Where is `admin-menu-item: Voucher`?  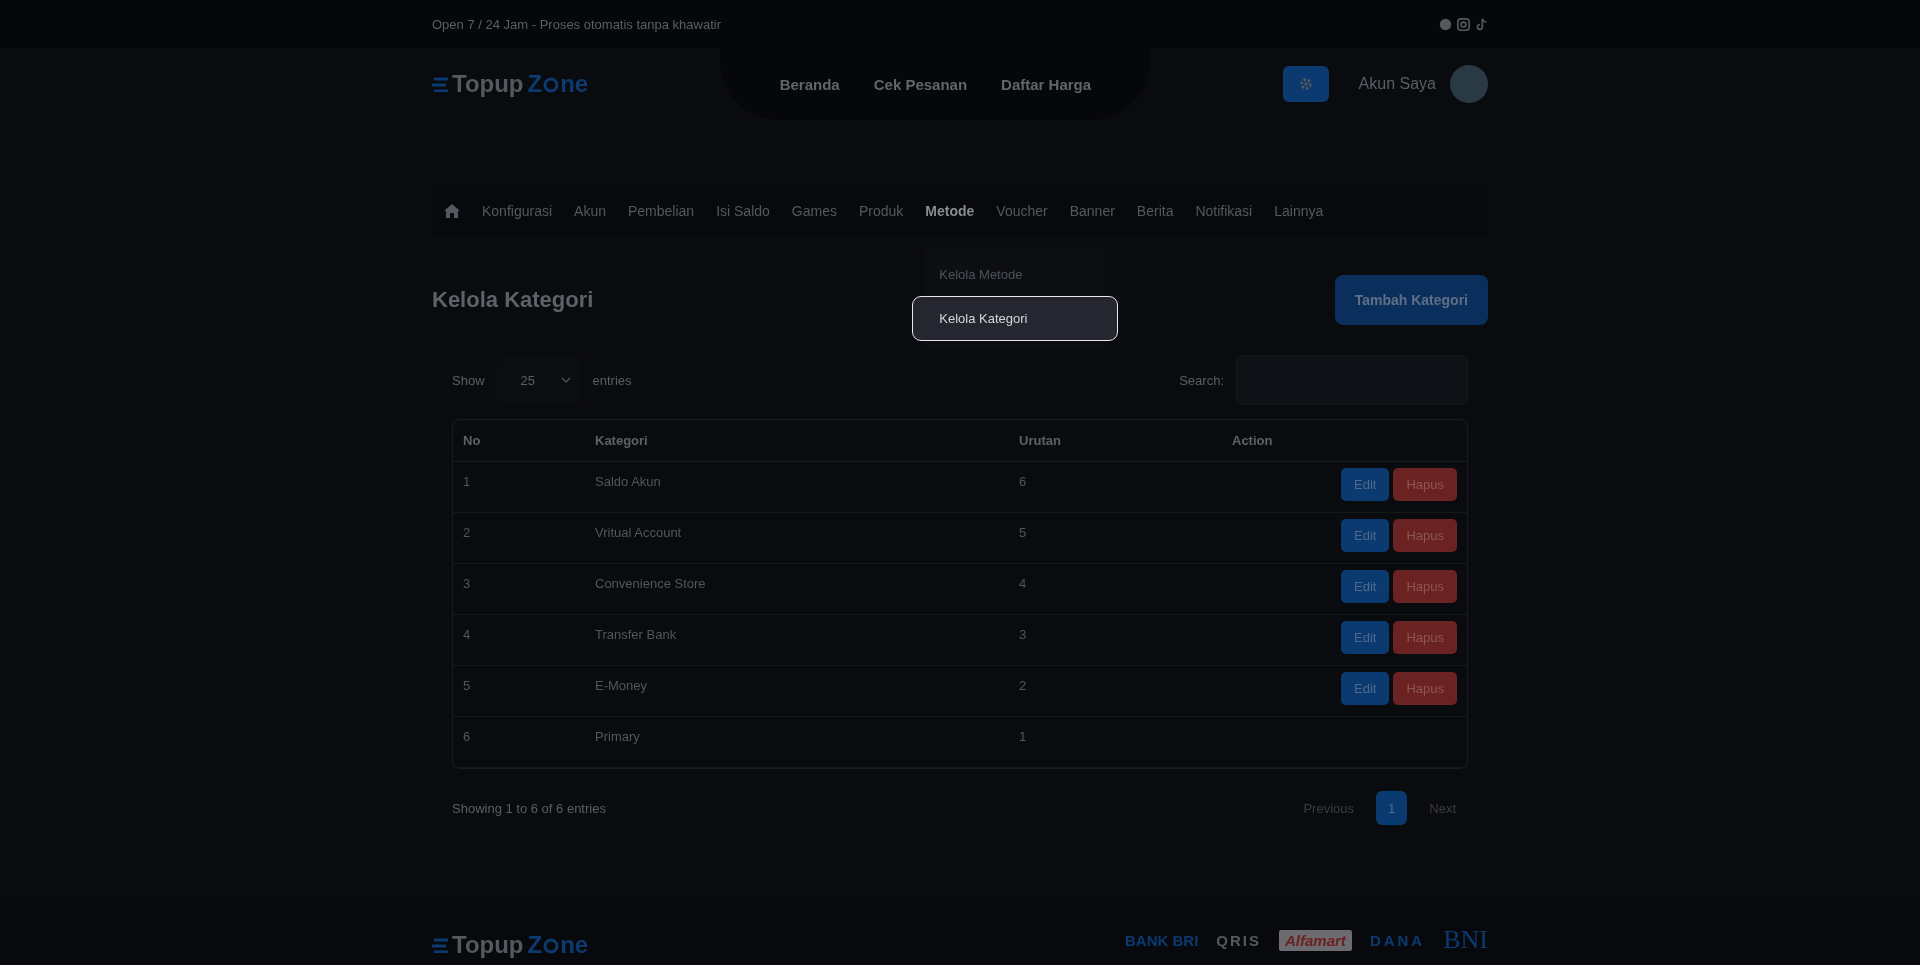 admin-menu-item: Voucher is located at coordinates (1022, 211).